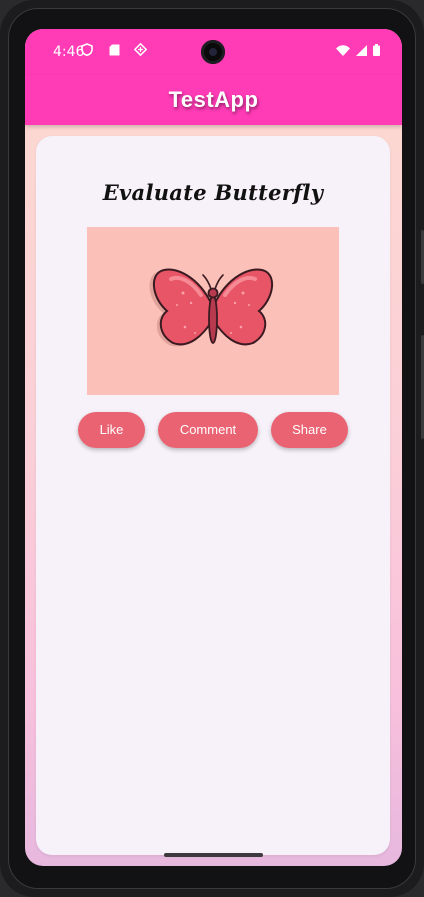  I want to click on app-title: TestApp, so click(213, 99).